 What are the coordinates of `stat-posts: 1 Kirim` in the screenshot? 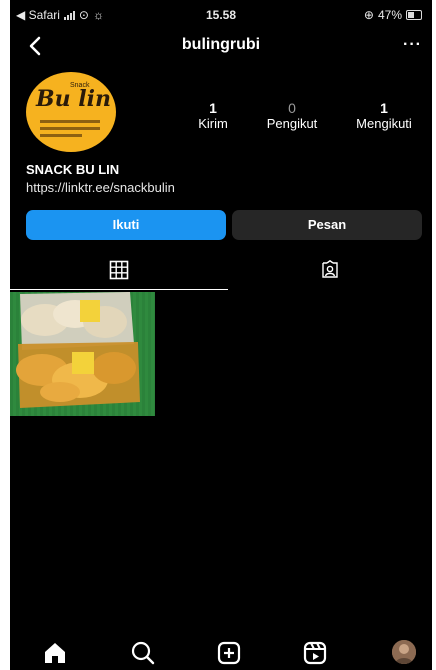 It's located at (213, 116).